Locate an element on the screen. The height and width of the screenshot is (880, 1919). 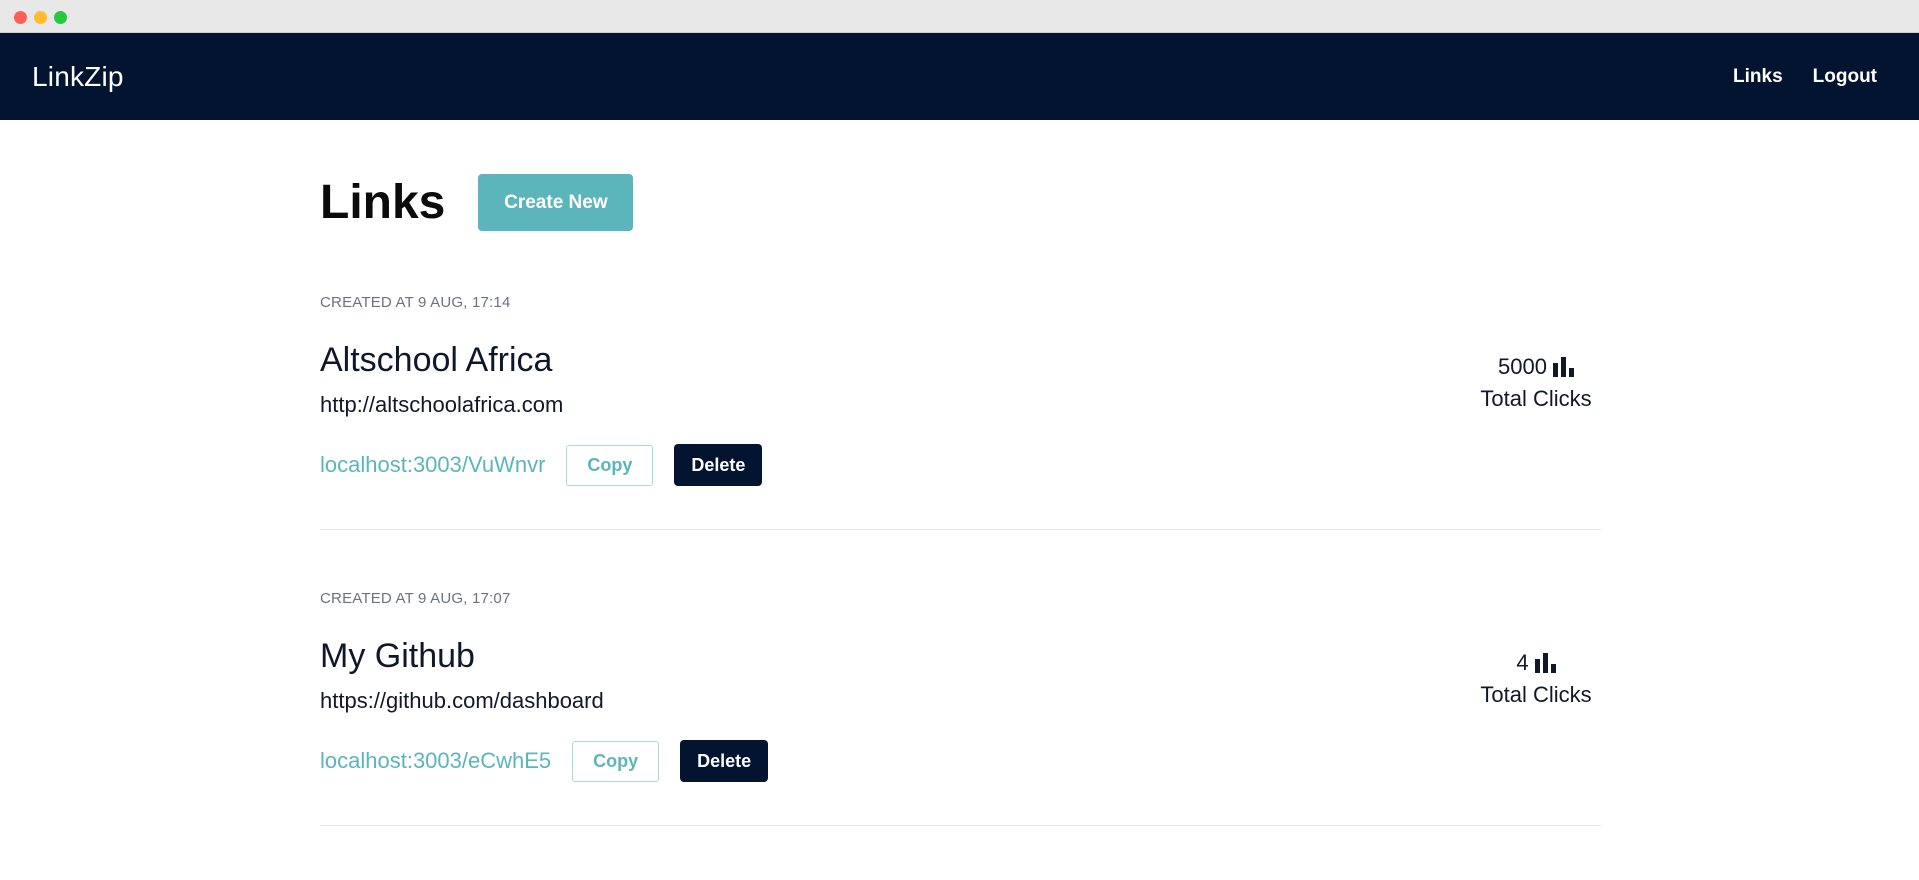
minimize-window-icon is located at coordinates (40, 17).